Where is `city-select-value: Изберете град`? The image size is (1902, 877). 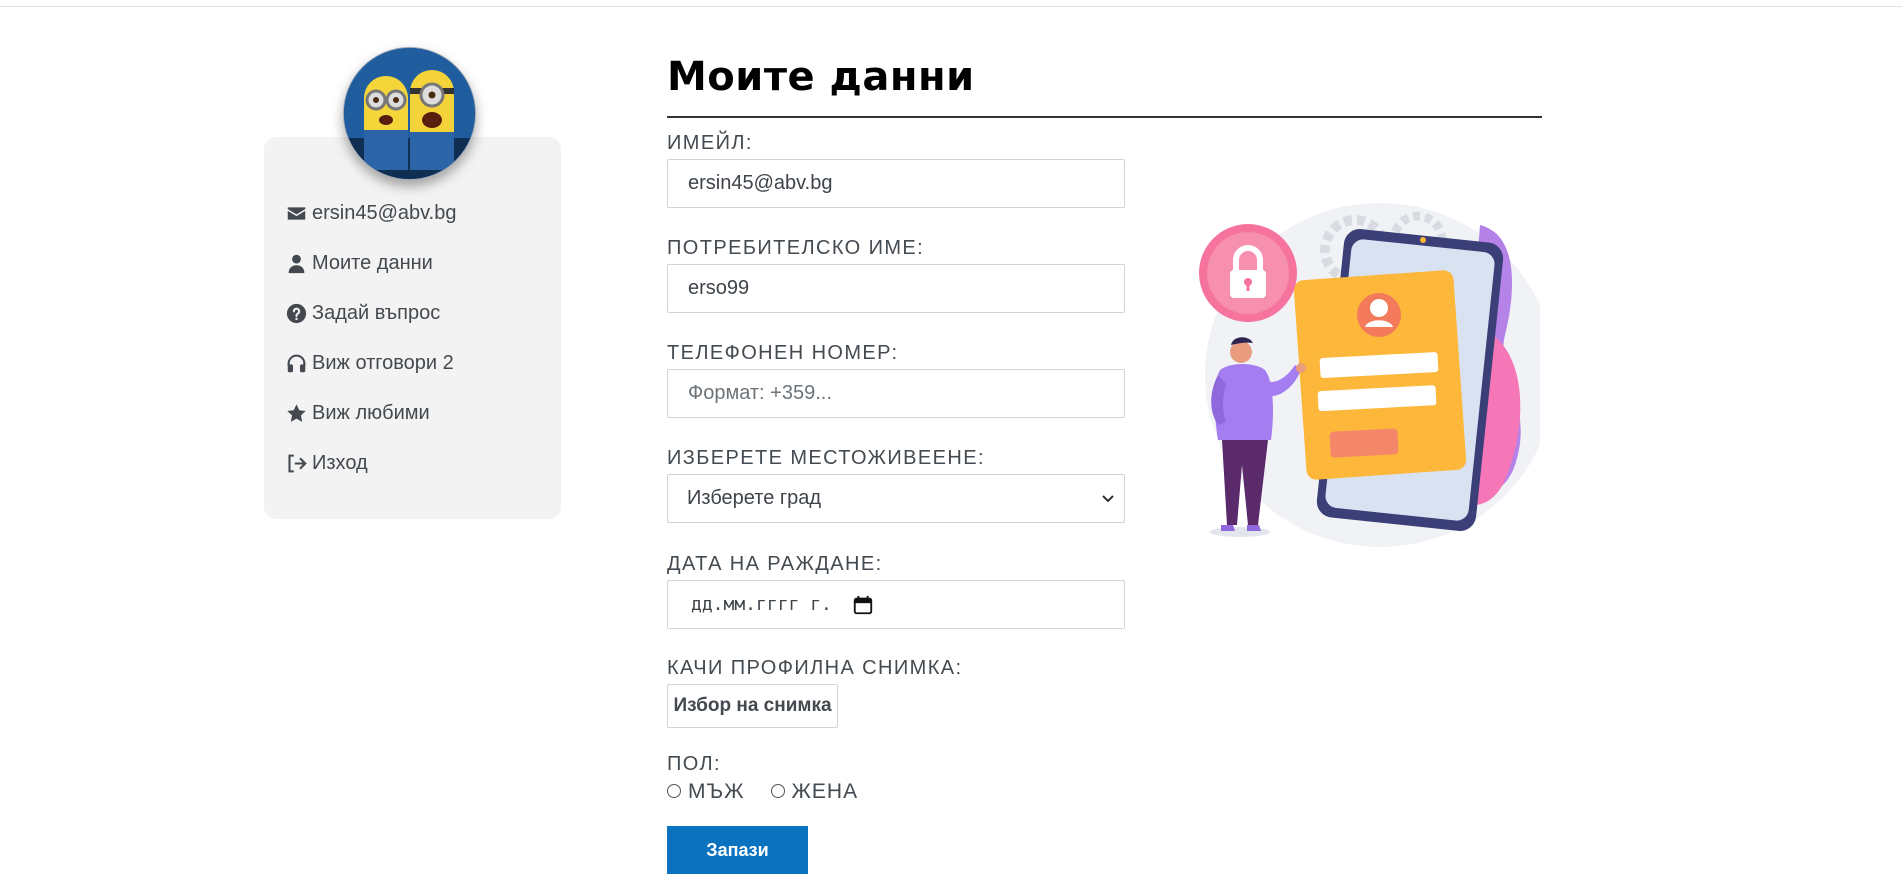 city-select-value: Изберете град is located at coordinates (754, 498).